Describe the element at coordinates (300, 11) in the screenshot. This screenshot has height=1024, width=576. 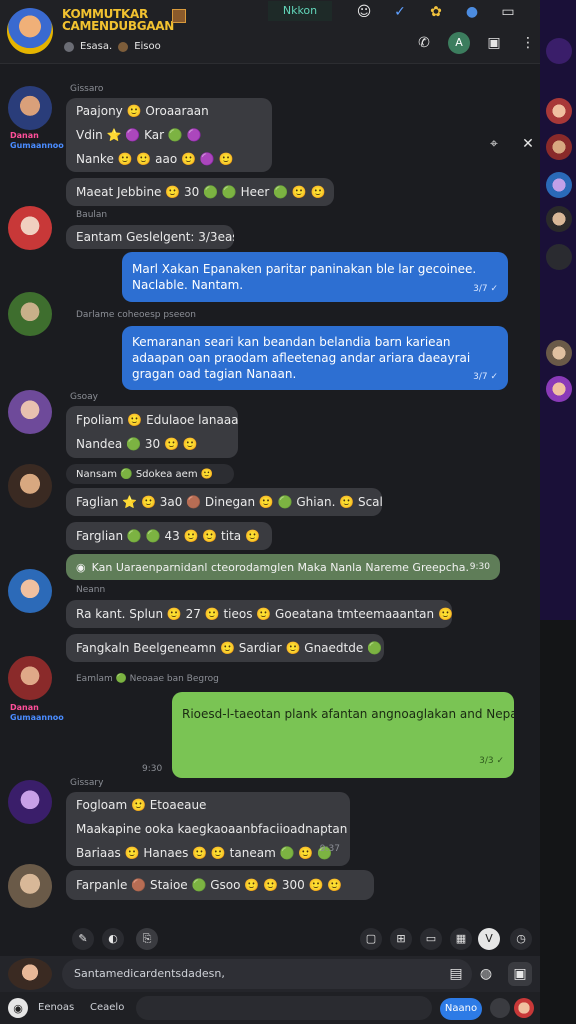
I see `top-center-tab: Nkkon` at that location.